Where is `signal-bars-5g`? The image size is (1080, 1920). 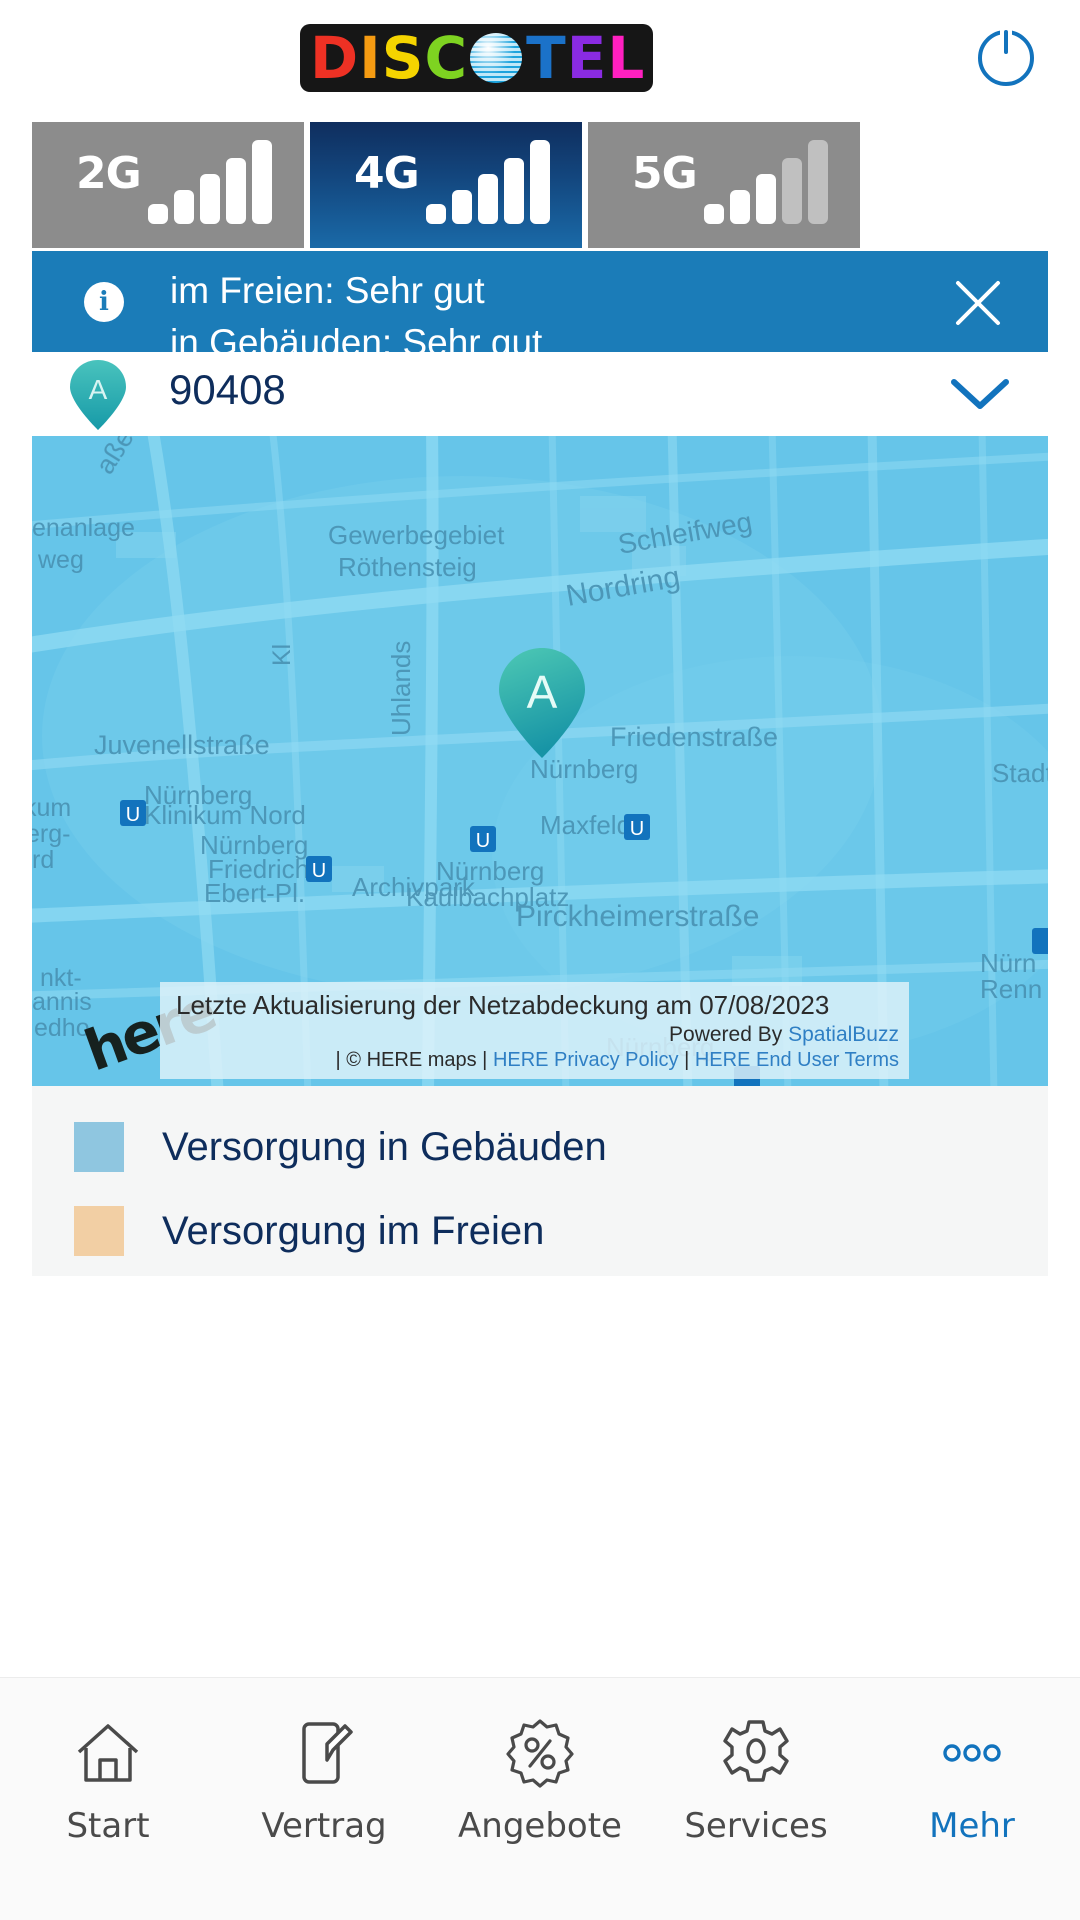
signal-bars-5g is located at coordinates (766, 181).